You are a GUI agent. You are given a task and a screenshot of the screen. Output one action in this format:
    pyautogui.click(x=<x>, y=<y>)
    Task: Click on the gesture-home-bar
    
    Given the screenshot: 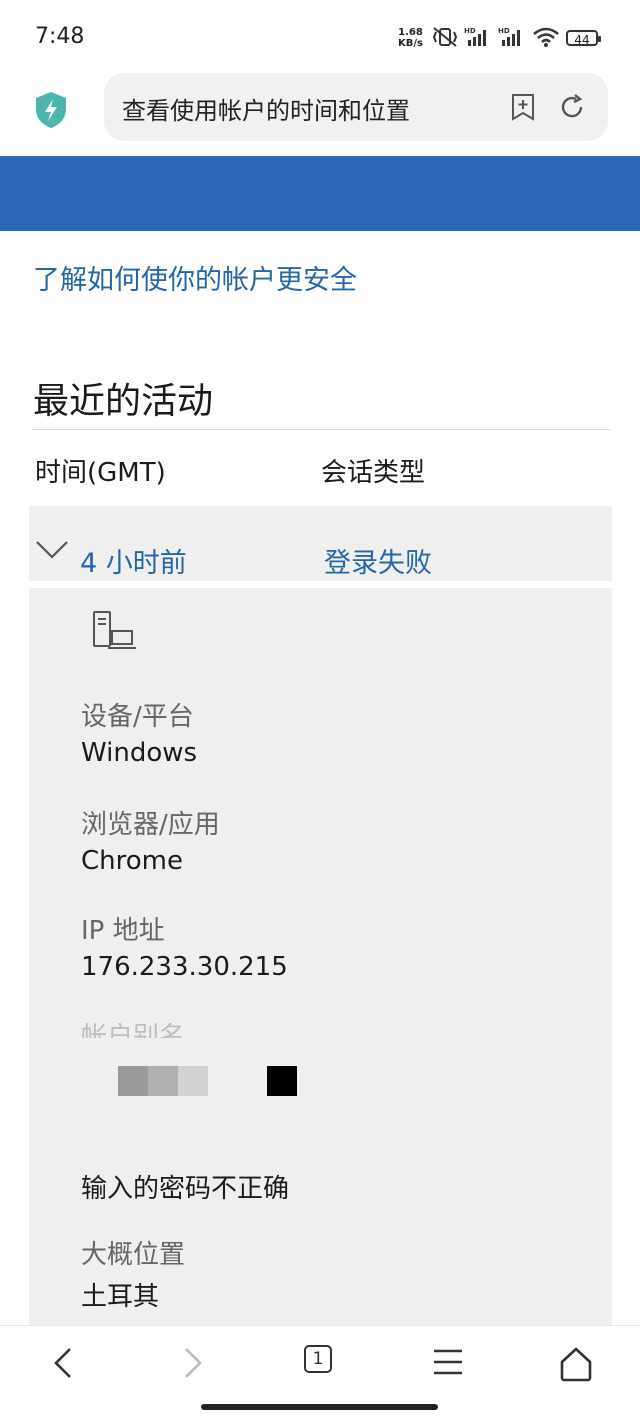 What is the action you would take?
    pyautogui.click(x=319, y=1407)
    